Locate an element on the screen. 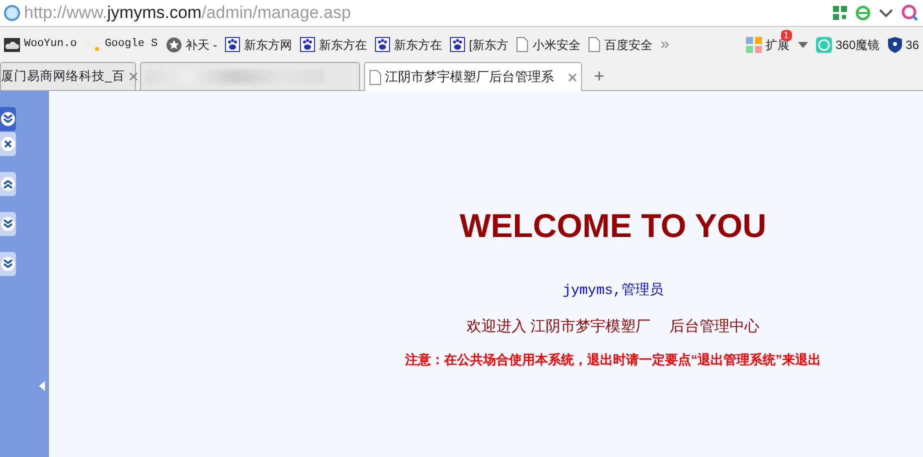 The width and height of the screenshot is (923, 457). bookmark-link: 小米安全 is located at coordinates (556, 45).